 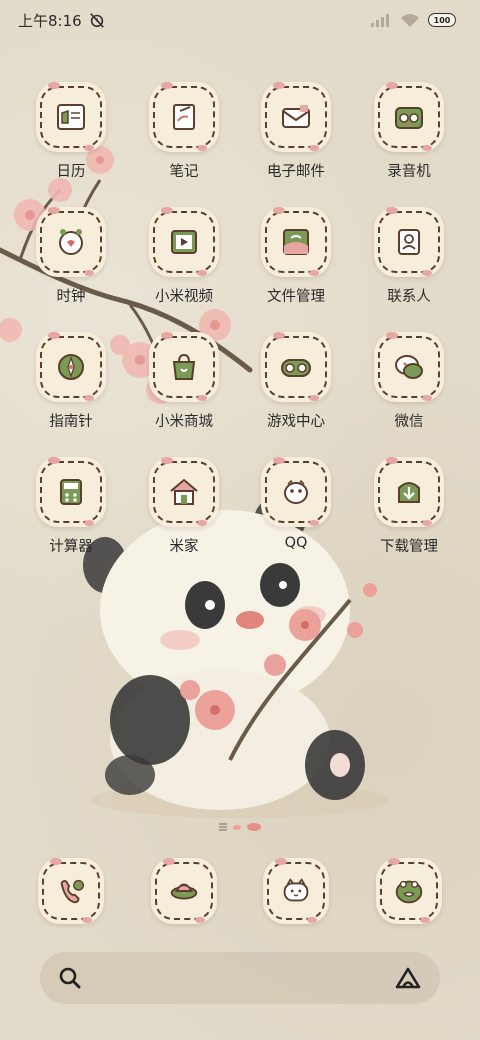 I want to click on notes-icon, so click(x=184, y=117).